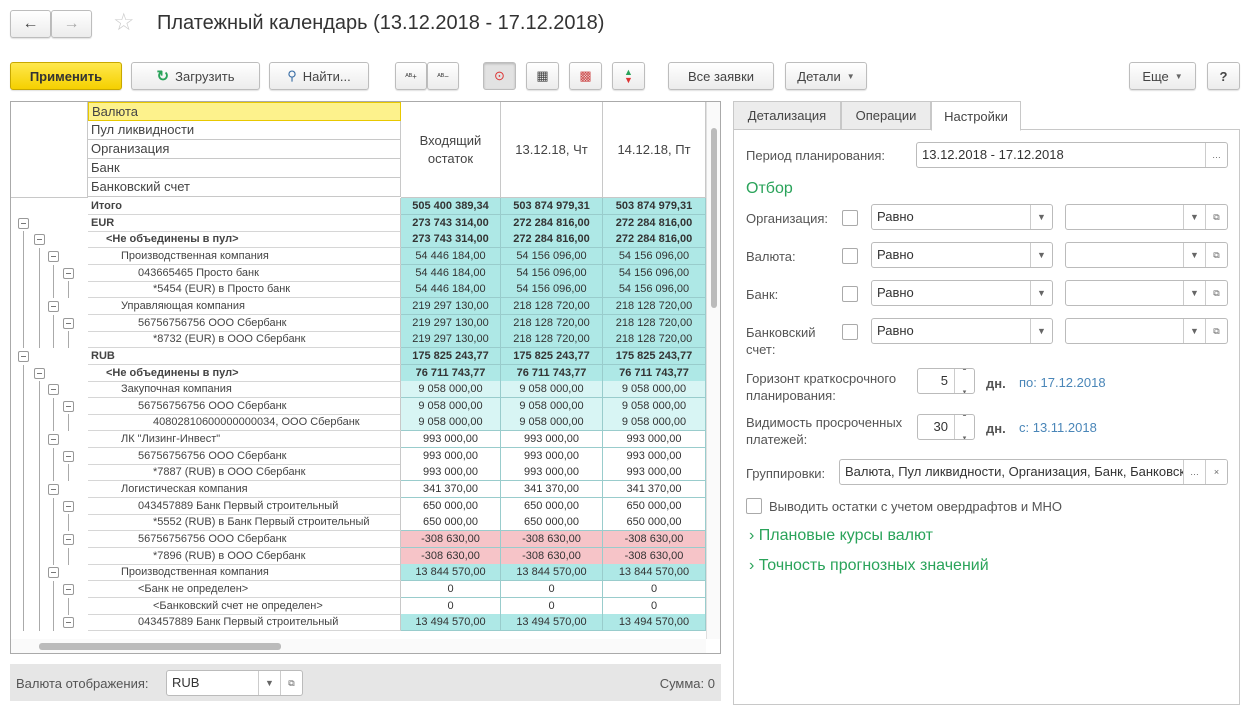 The height and width of the screenshot is (714, 1259). Describe the element at coordinates (946, 427) in the screenshot. I see `overdue-input: 30 ▴ ▾` at that location.